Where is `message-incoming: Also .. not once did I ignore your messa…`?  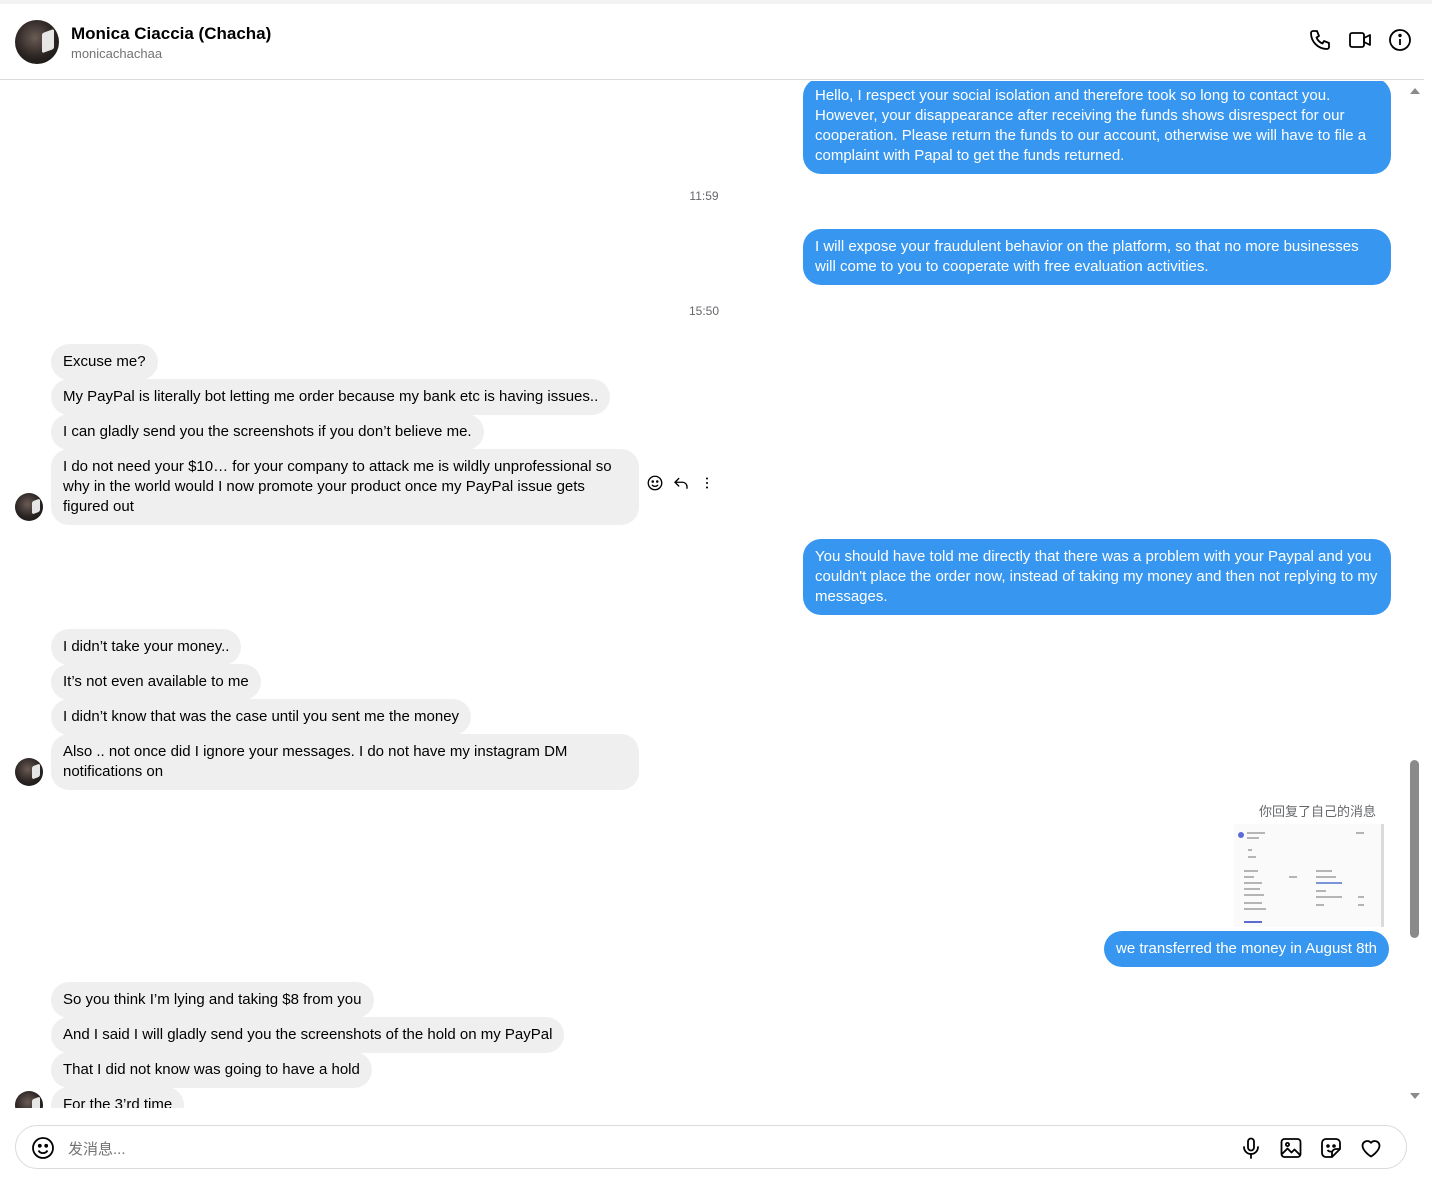 message-incoming: Also .. not once did I ignore your messa… is located at coordinates (345, 762).